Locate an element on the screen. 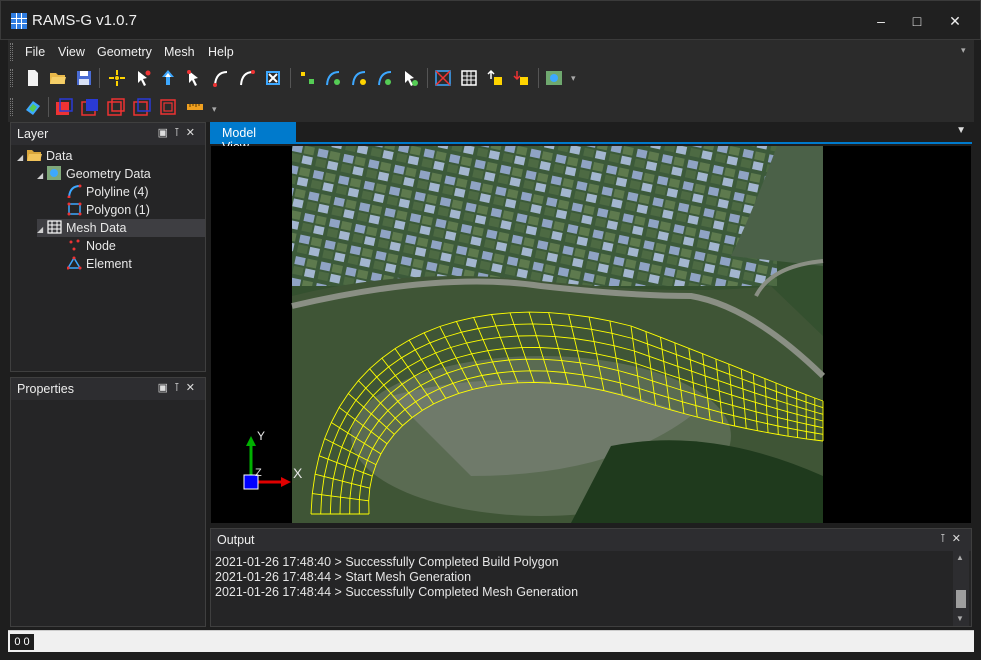 The height and width of the screenshot is (660, 981). status-bar: 0 0 is located at coordinates (491, 641).